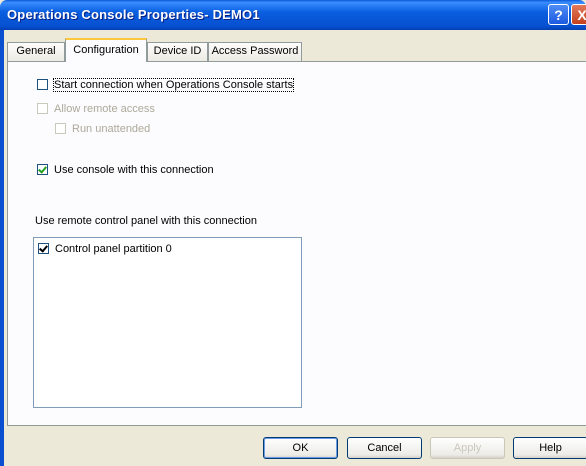 The width and height of the screenshot is (586, 466). What do you see at coordinates (467, 448) in the screenshot?
I see `apply-button: Apply` at bounding box center [467, 448].